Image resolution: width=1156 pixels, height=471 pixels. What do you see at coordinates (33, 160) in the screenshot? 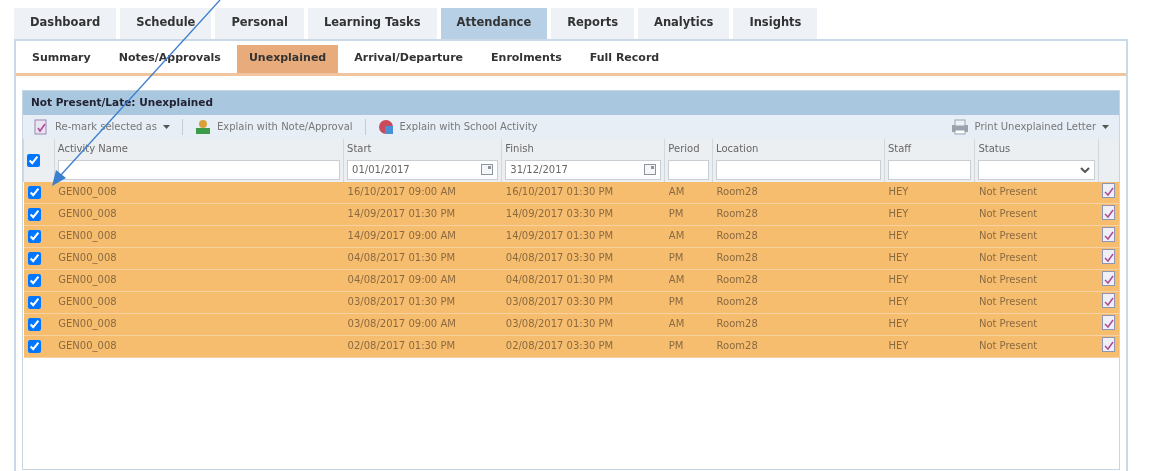
I see `select-all-checkbox` at bounding box center [33, 160].